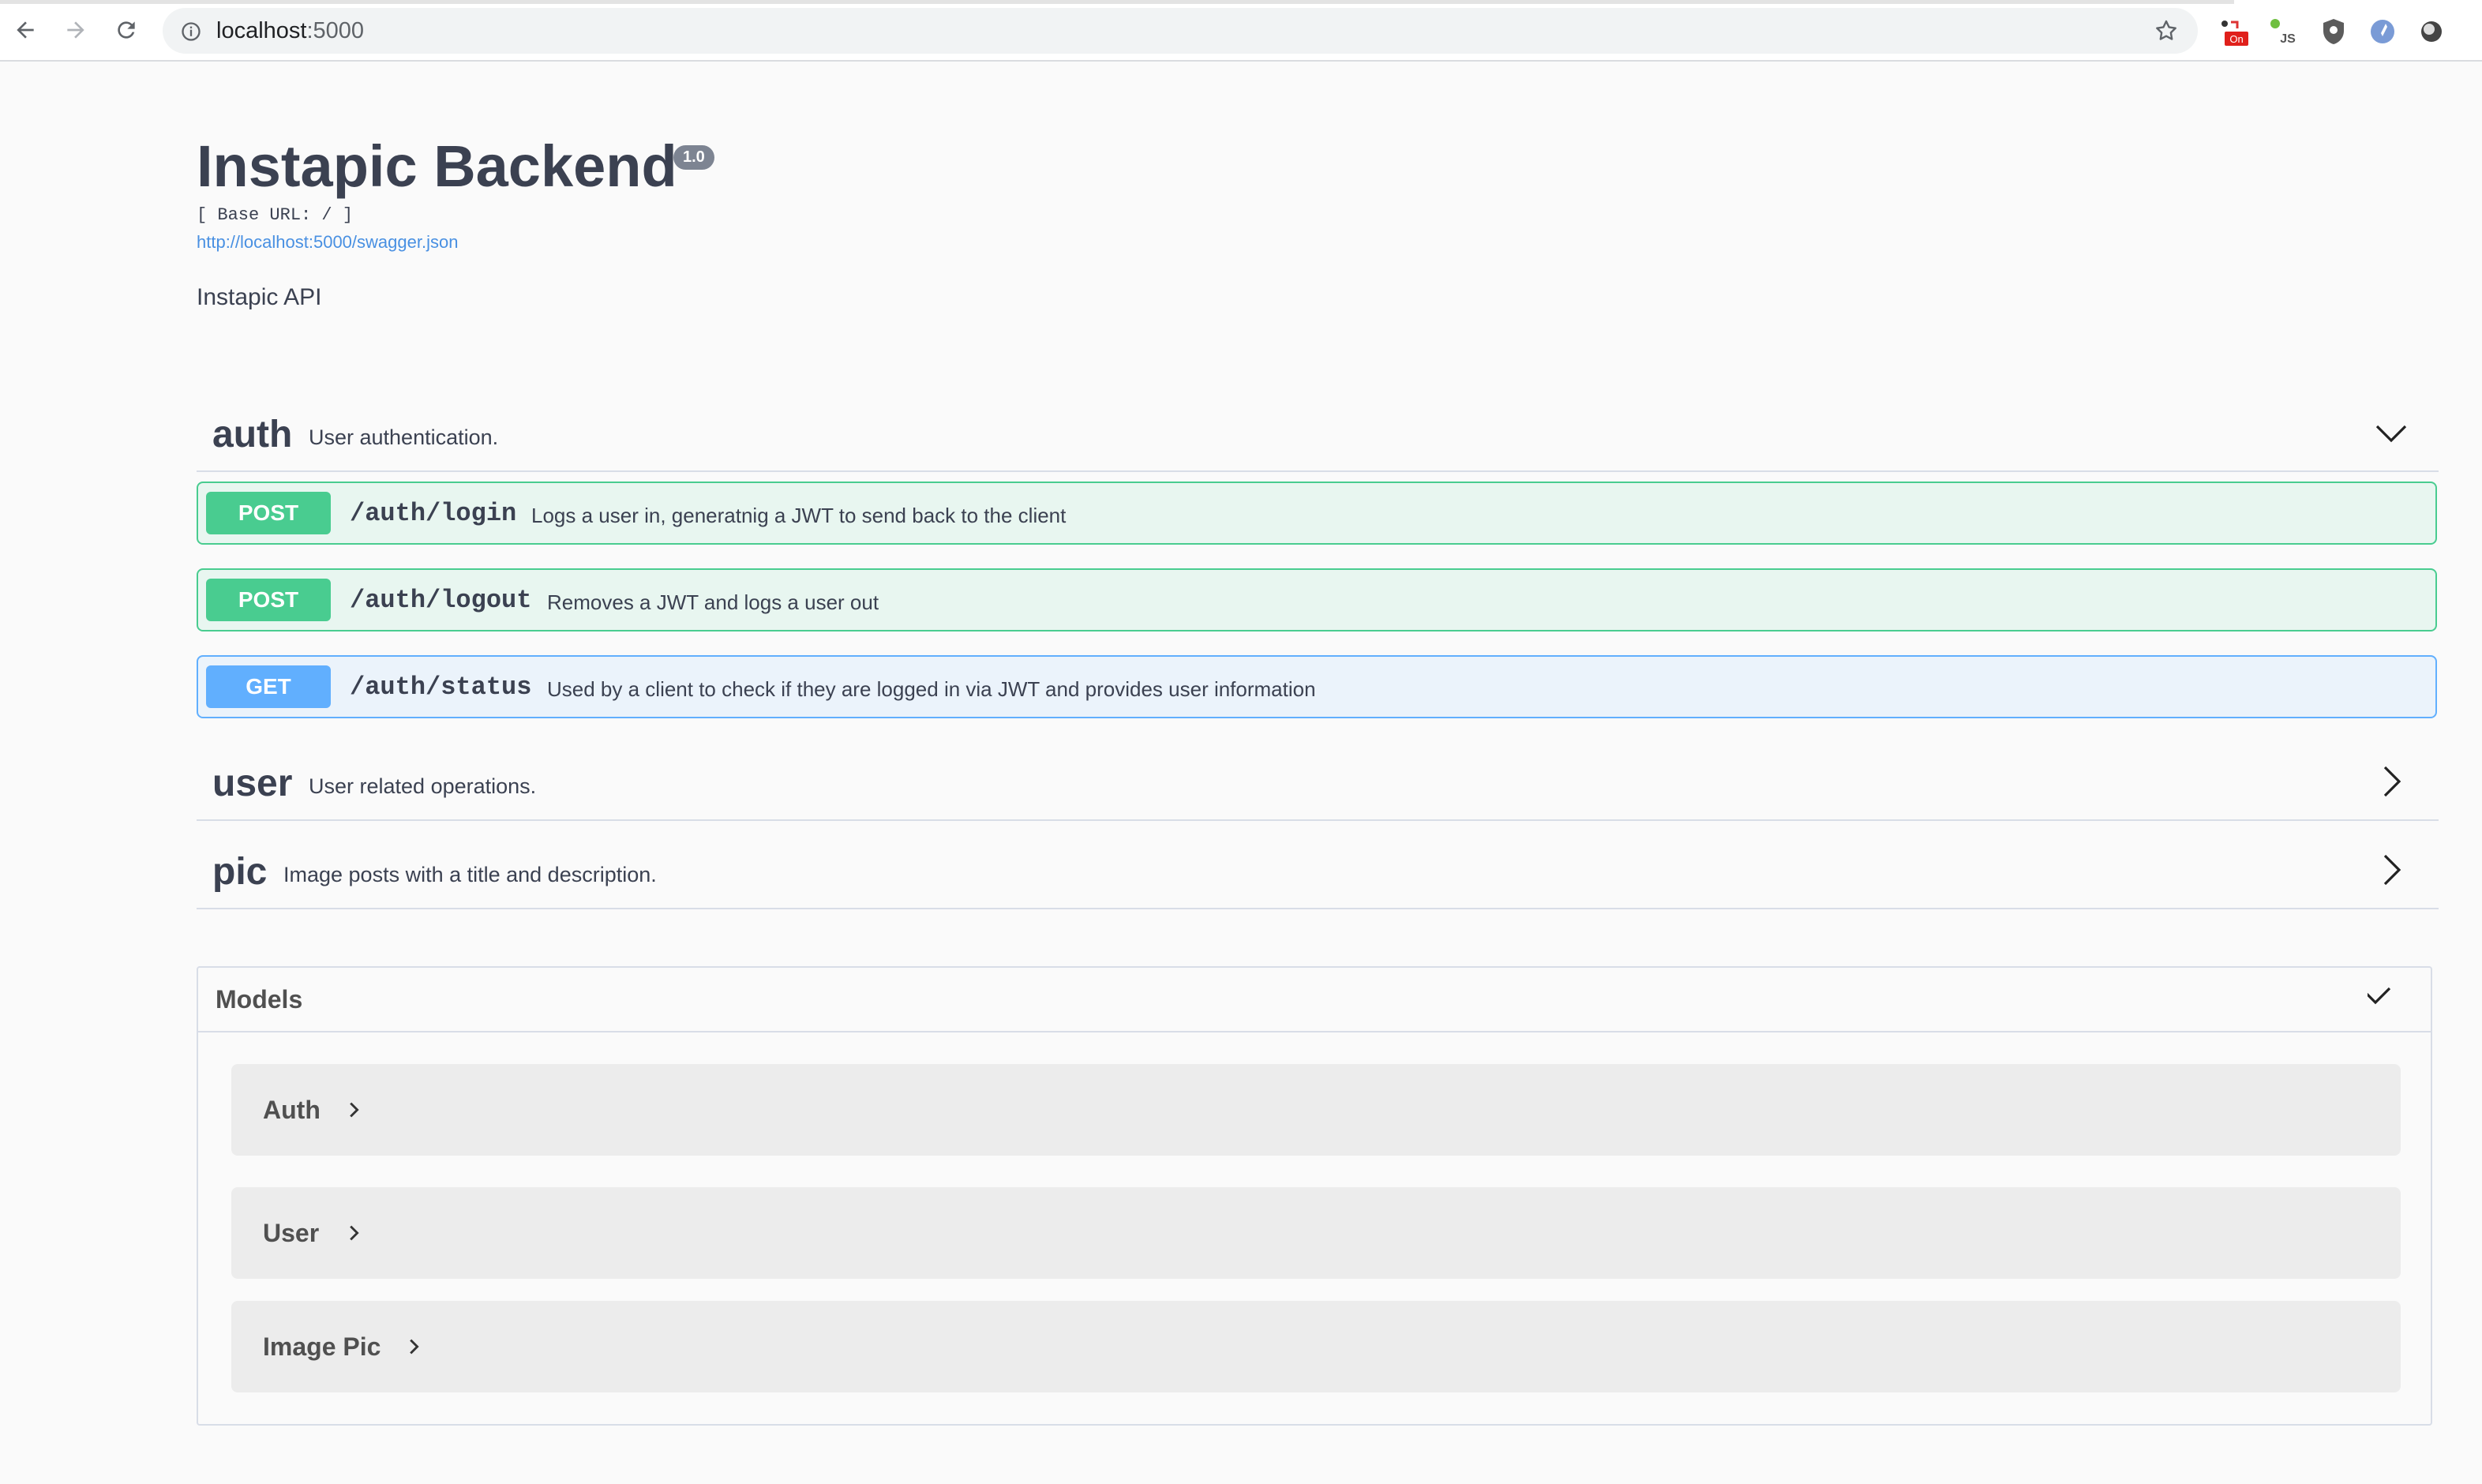 The image size is (2482, 1484). What do you see at coordinates (268, 686) in the screenshot?
I see `method-badge: GET` at bounding box center [268, 686].